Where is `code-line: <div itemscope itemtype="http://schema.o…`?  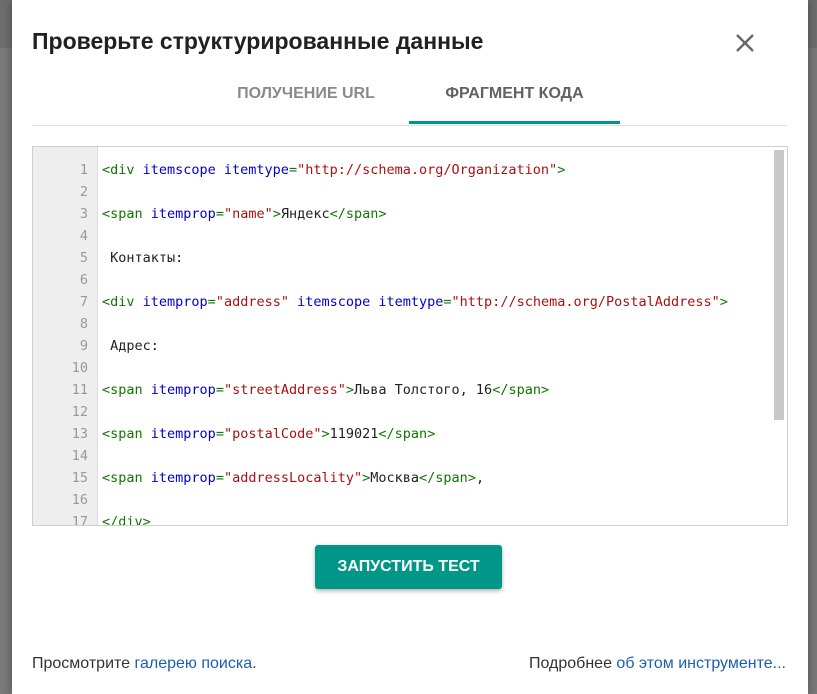 code-line: <div itemscope itemtype="http://schema.o… is located at coordinates (437, 170).